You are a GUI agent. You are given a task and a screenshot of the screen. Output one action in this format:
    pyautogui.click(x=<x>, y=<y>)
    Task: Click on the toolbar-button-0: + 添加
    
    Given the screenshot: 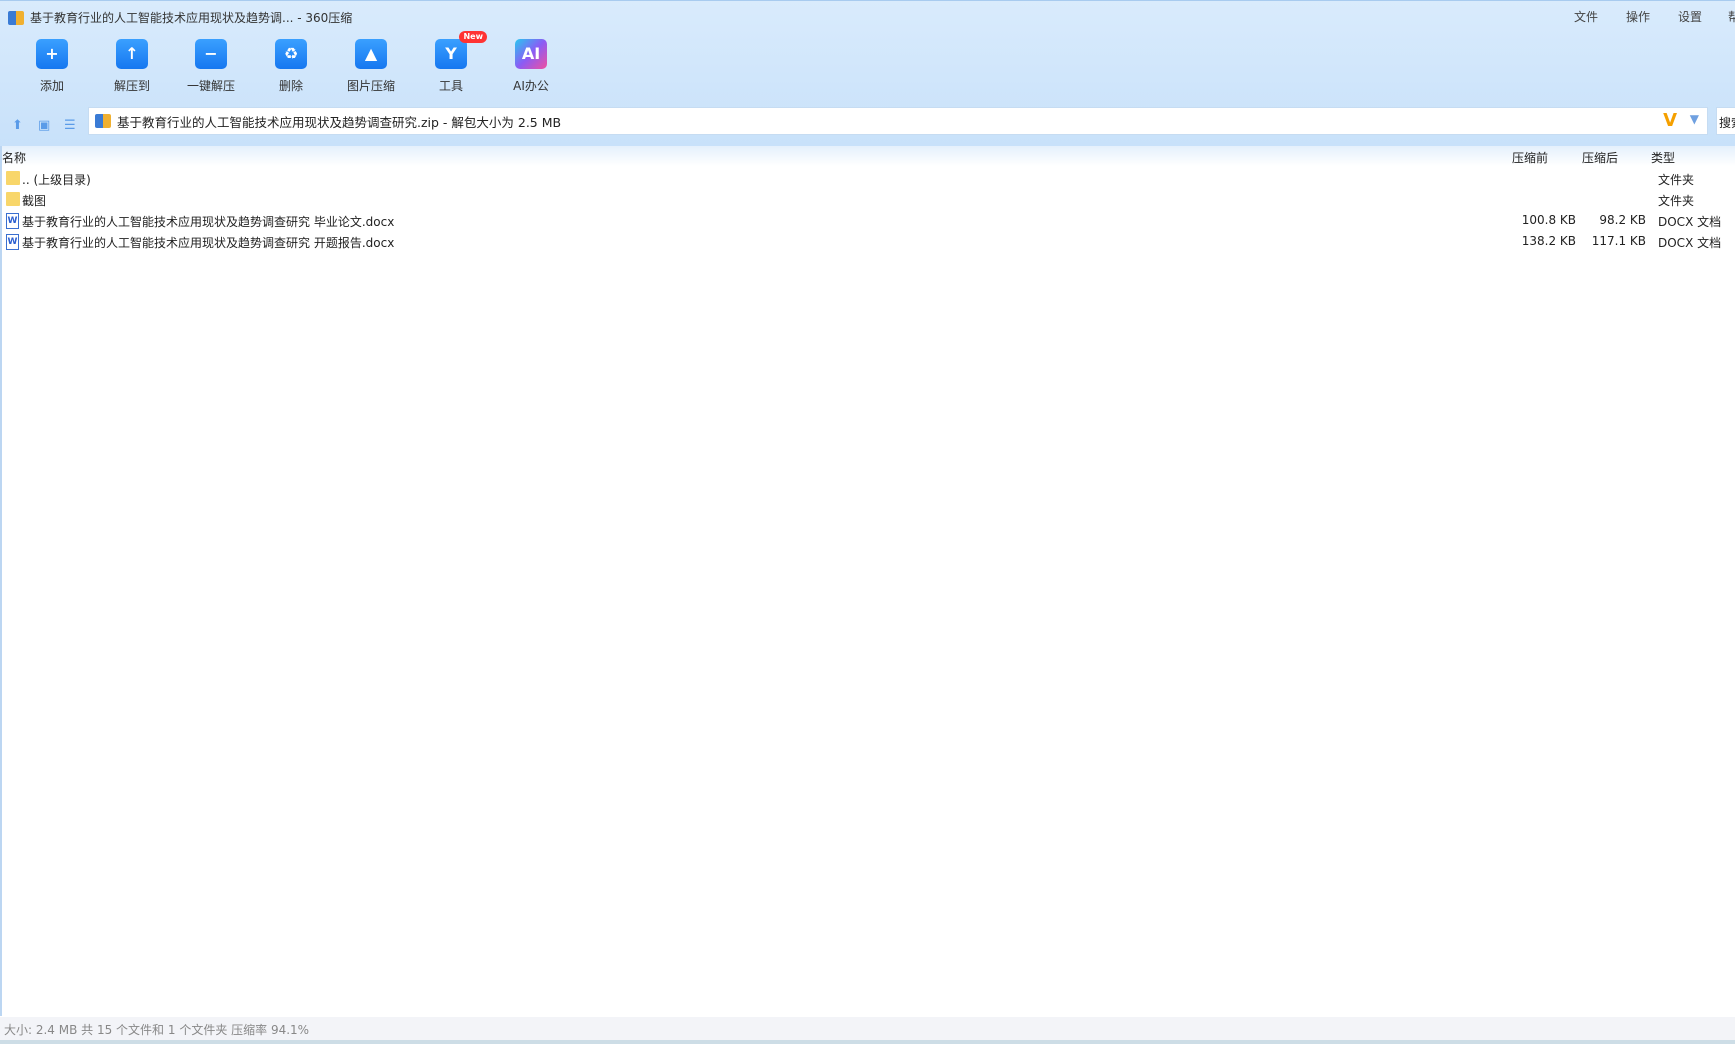 What is the action you would take?
    pyautogui.click(x=52, y=66)
    